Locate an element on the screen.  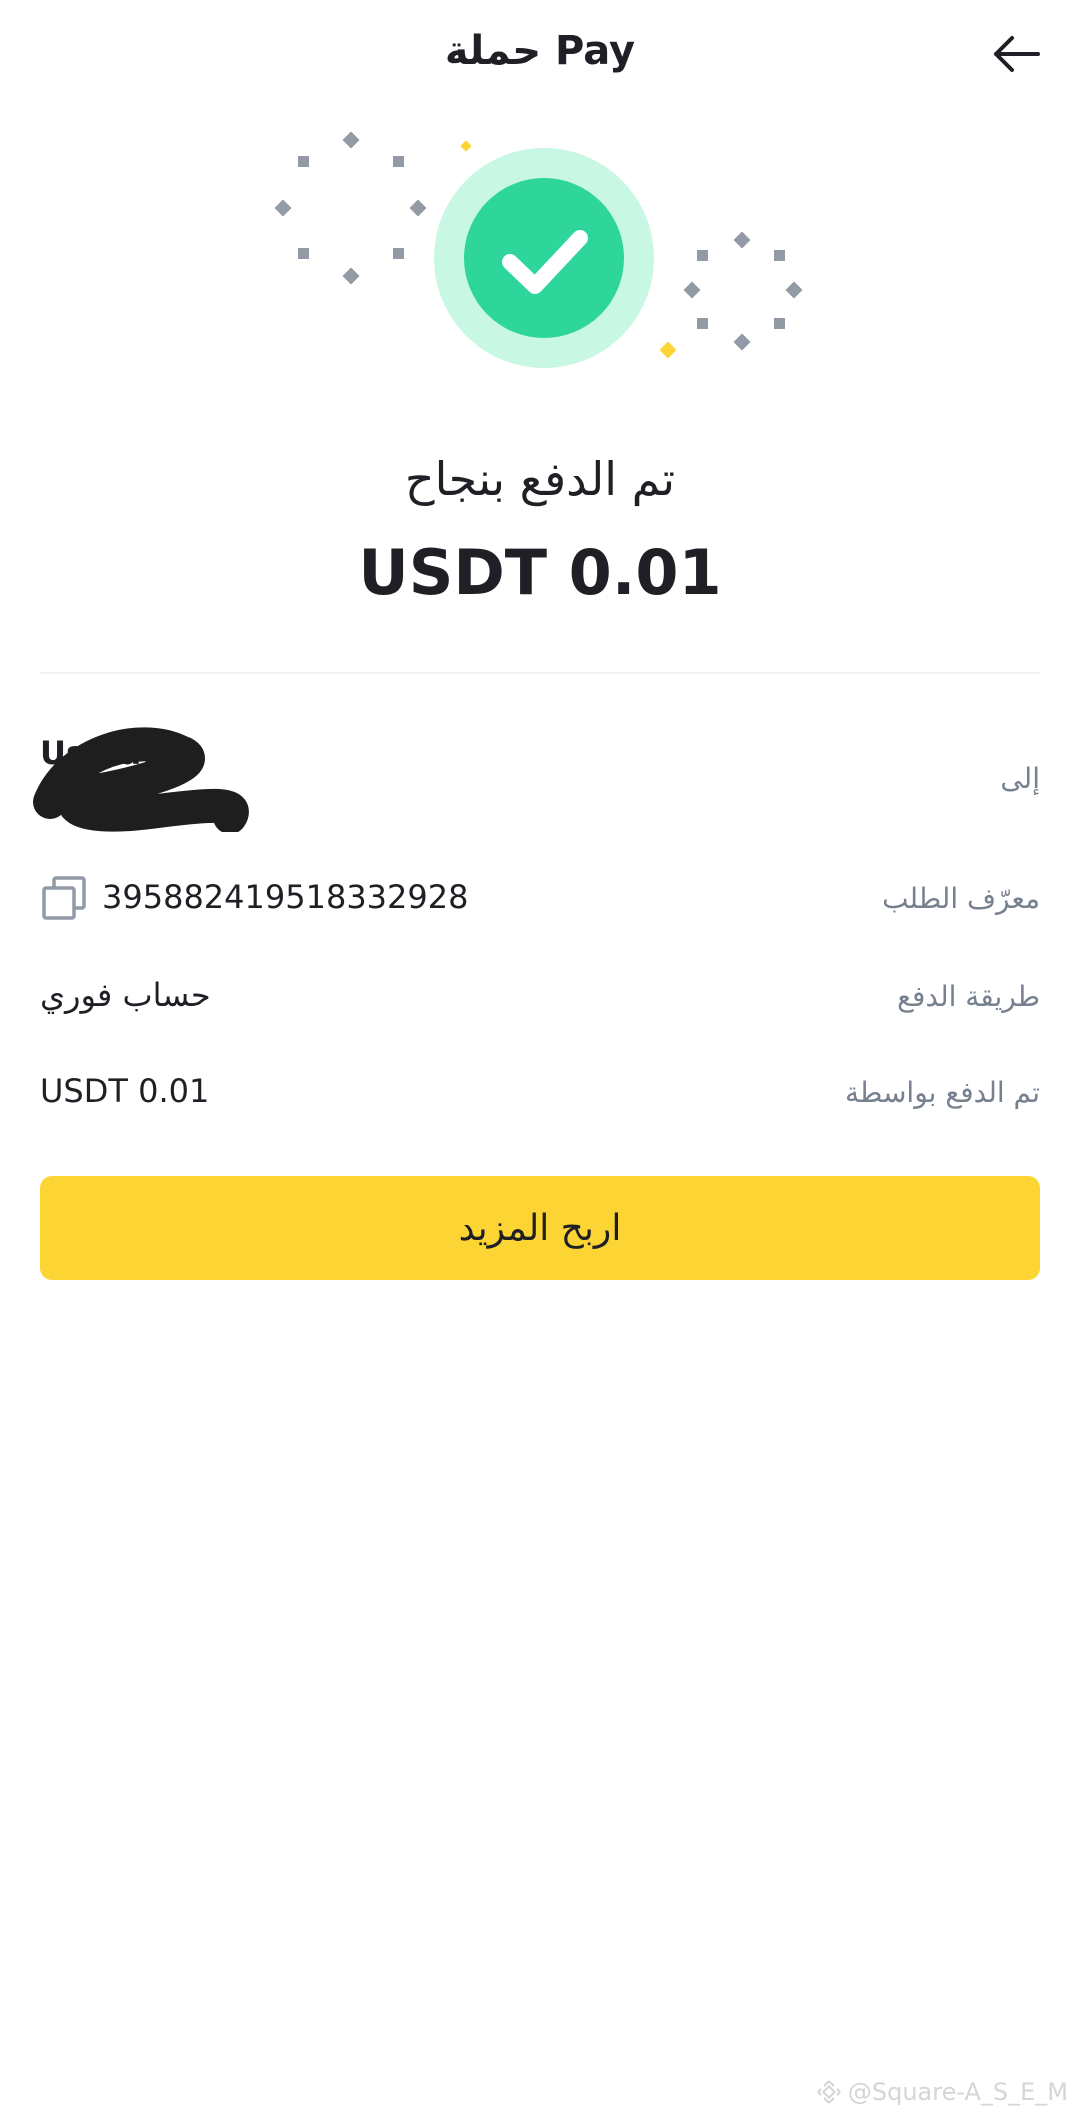
arrow-left-icon is located at coordinates (1017, 54).